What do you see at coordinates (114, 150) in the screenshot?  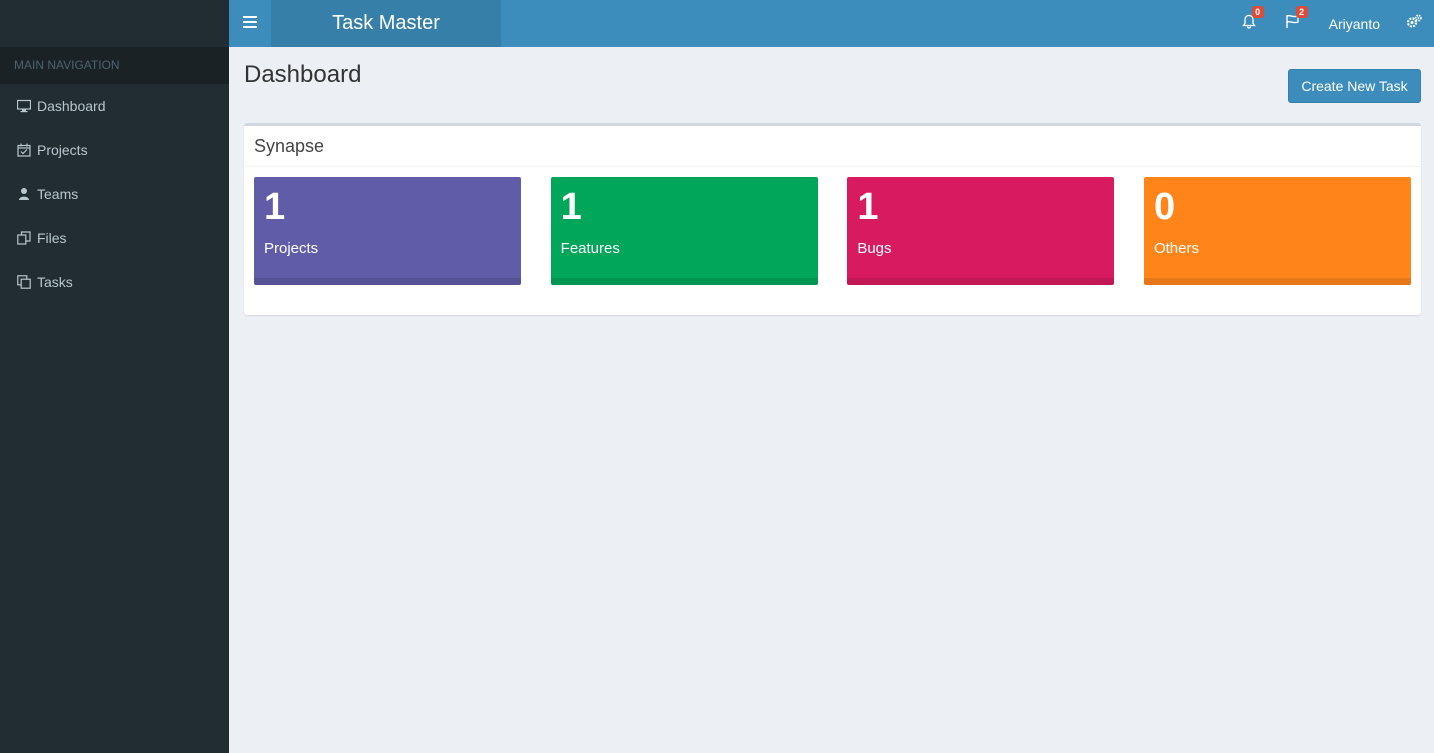 I see `sidebar-item-projects: Projects` at bounding box center [114, 150].